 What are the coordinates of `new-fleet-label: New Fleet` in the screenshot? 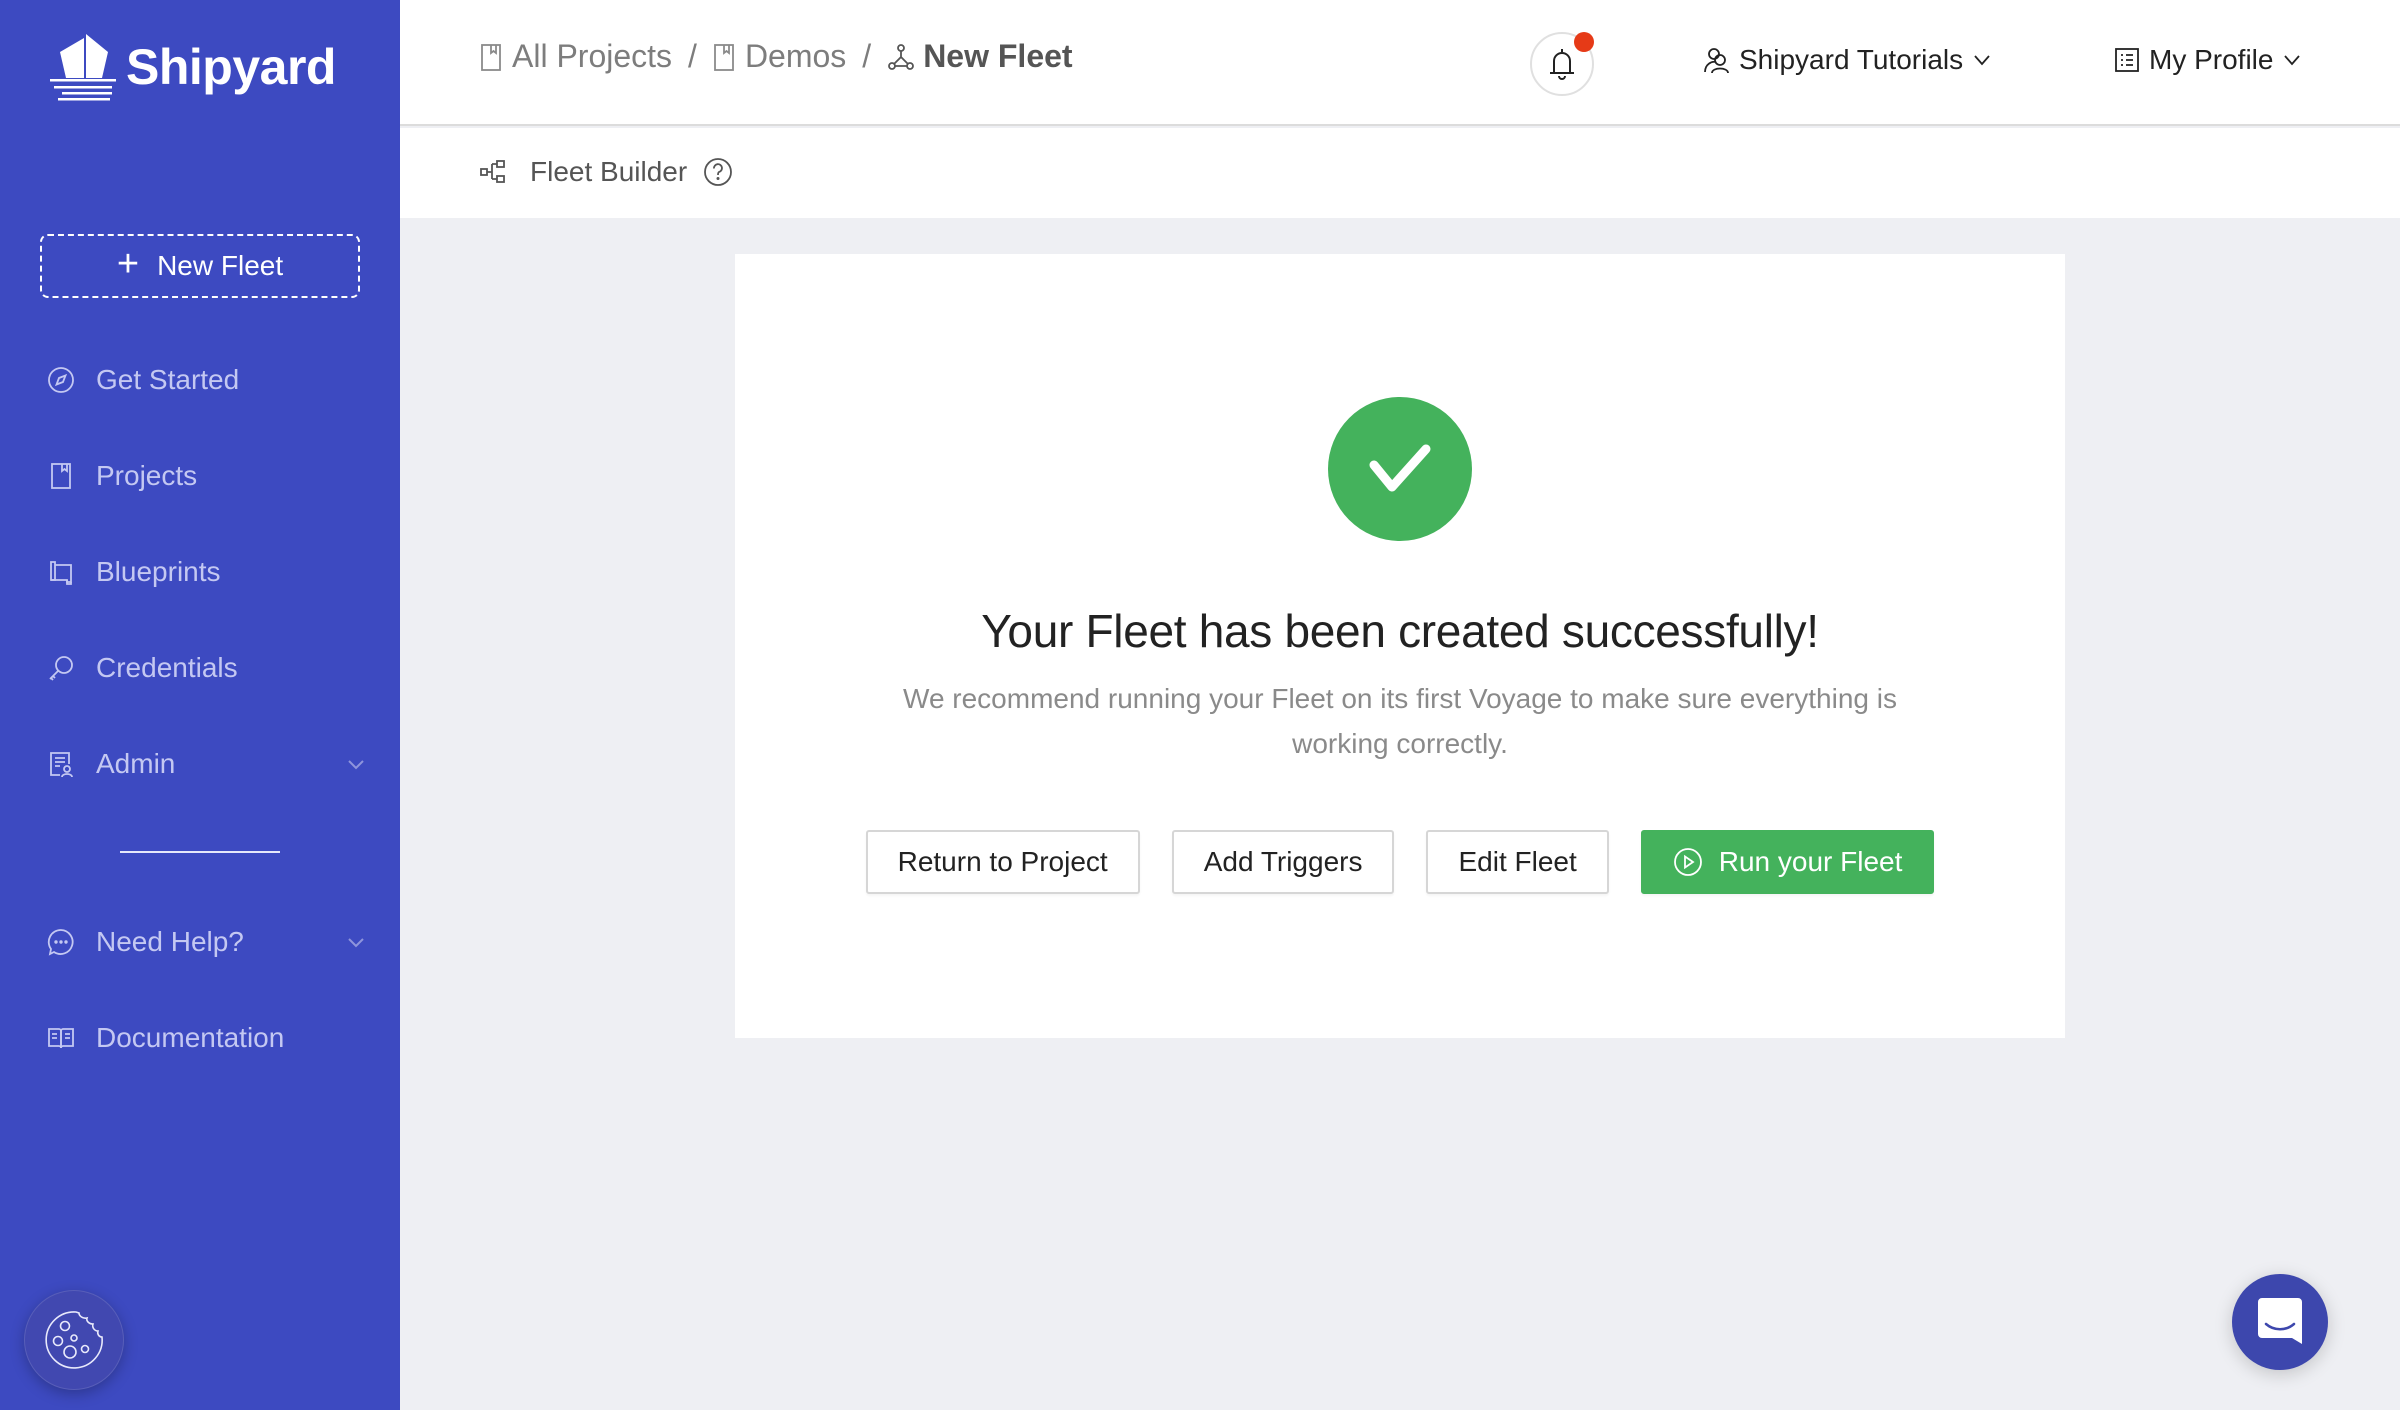 It's located at (220, 265).